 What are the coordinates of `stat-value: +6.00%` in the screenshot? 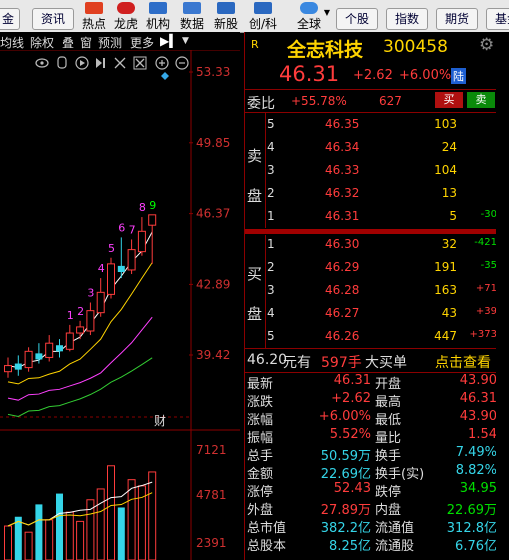 It's located at (344, 416).